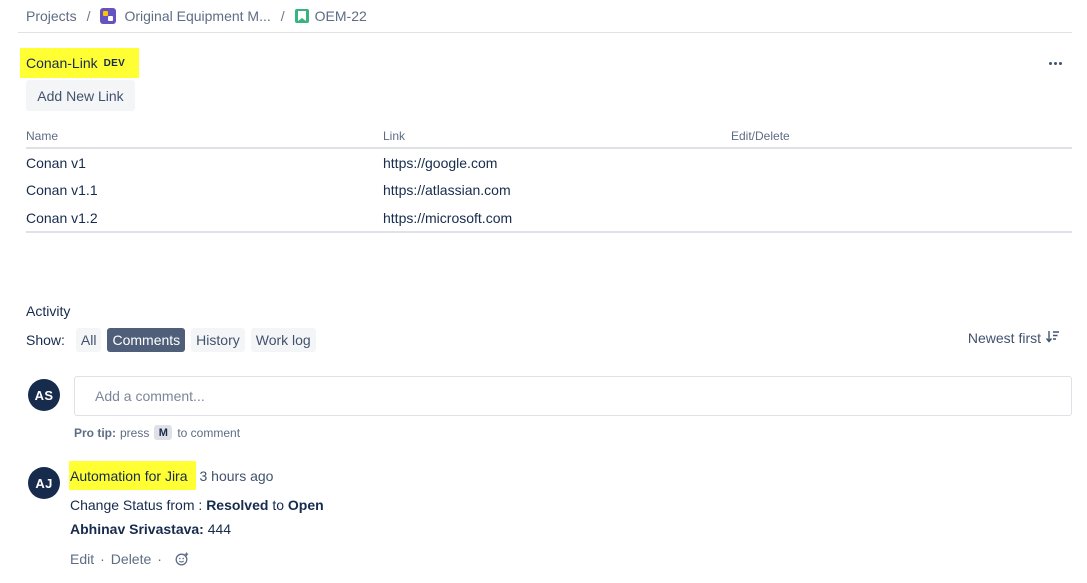  What do you see at coordinates (305, 505) in the screenshot?
I see `status-to: Open` at bounding box center [305, 505].